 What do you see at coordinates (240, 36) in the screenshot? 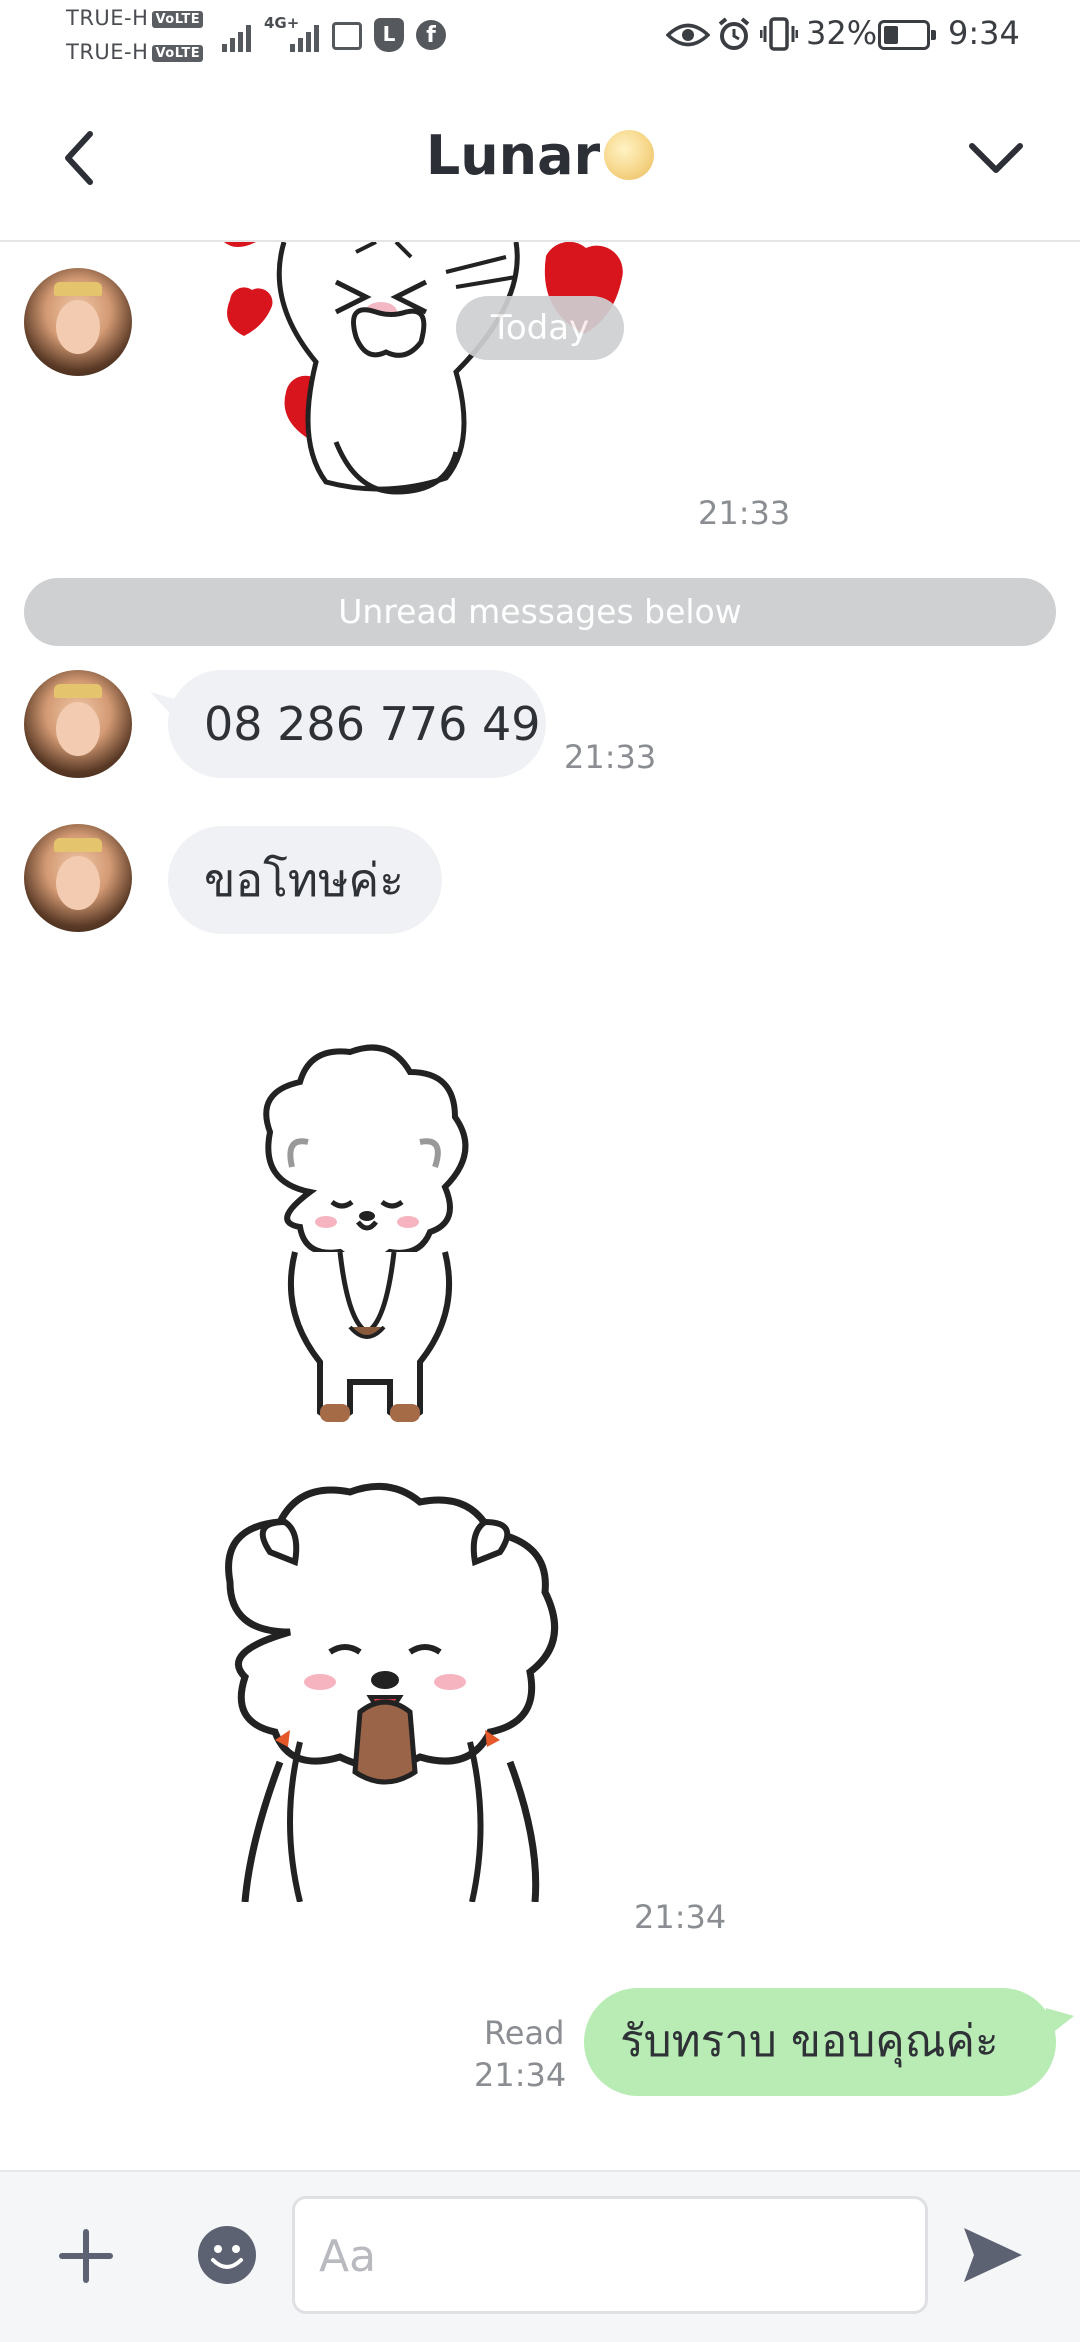
I see `signal-icon` at bounding box center [240, 36].